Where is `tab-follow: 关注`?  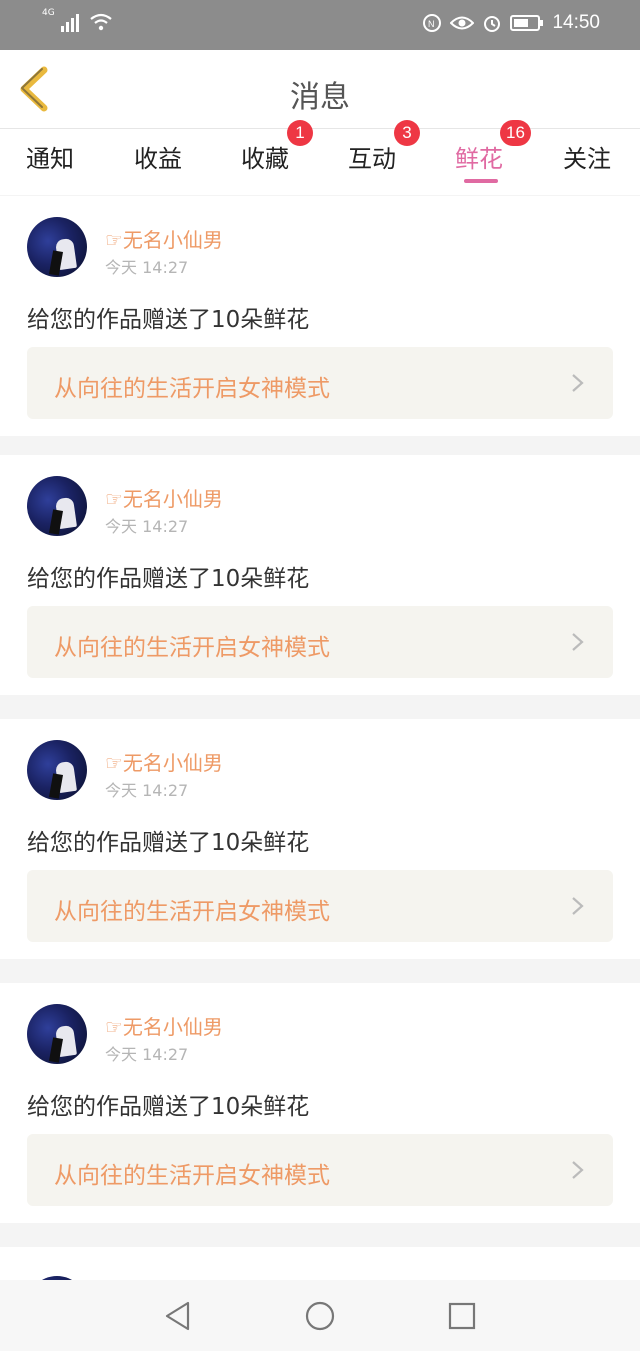 tab-follow: 关注 is located at coordinates (587, 156).